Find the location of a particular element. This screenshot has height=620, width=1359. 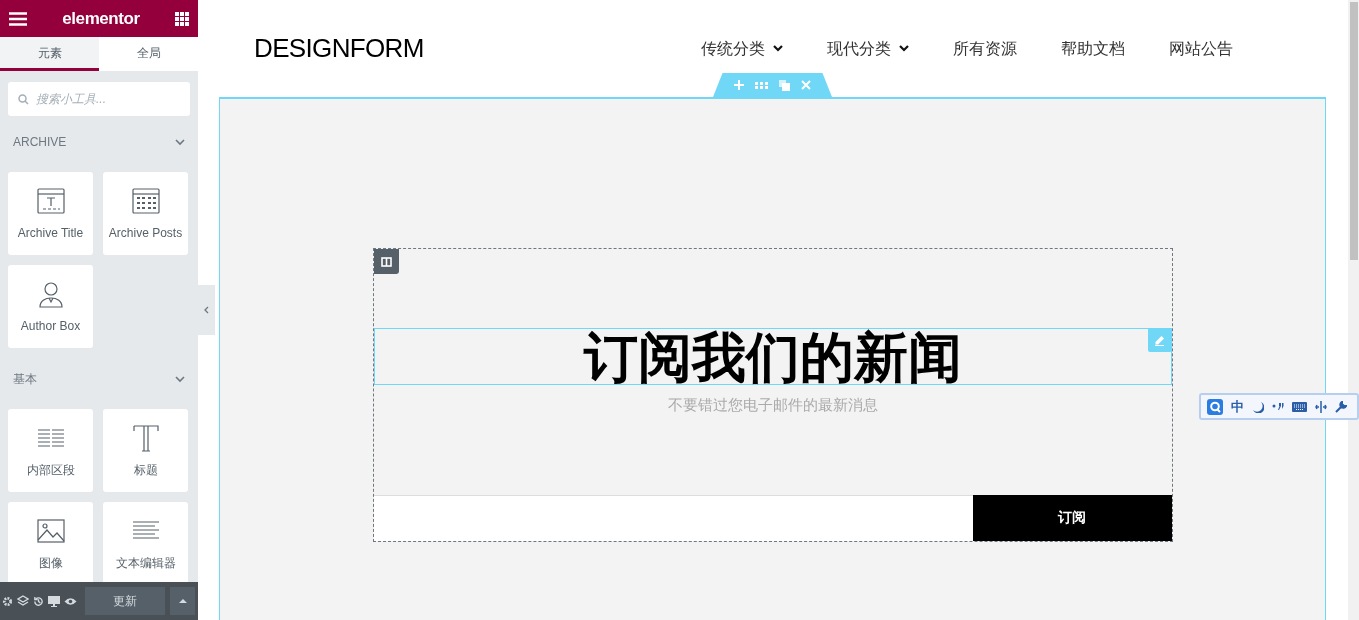

collapse-handle is located at coordinates (206, 310).